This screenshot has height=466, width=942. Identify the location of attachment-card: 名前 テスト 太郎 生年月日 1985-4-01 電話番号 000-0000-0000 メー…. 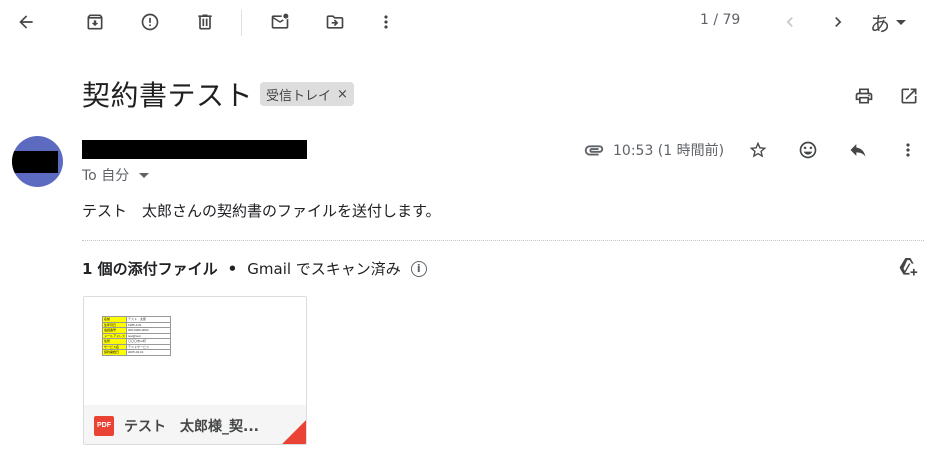
(195, 370).